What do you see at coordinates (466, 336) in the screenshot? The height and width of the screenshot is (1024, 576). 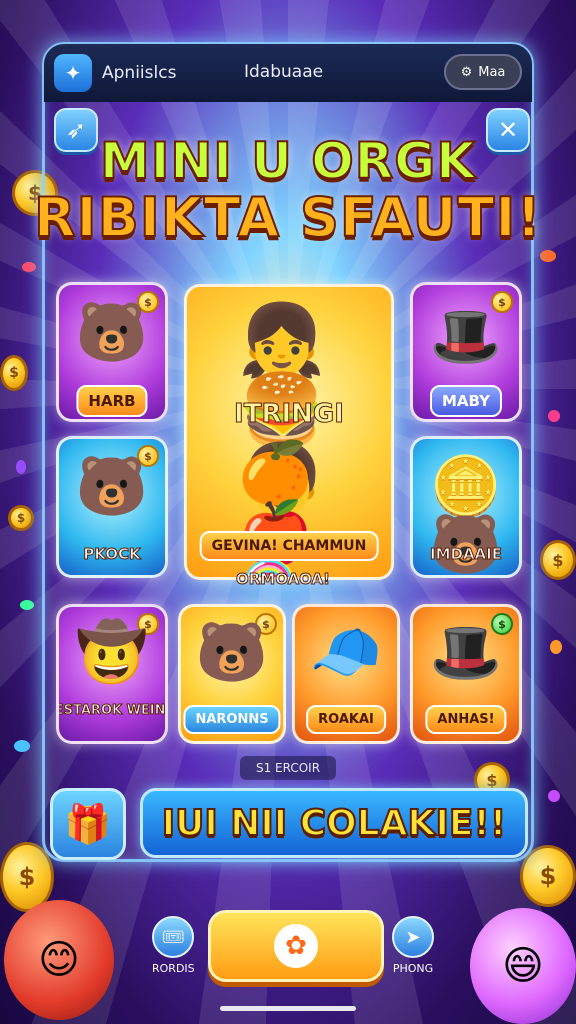 I see `candy-hat-icon: 🎩` at bounding box center [466, 336].